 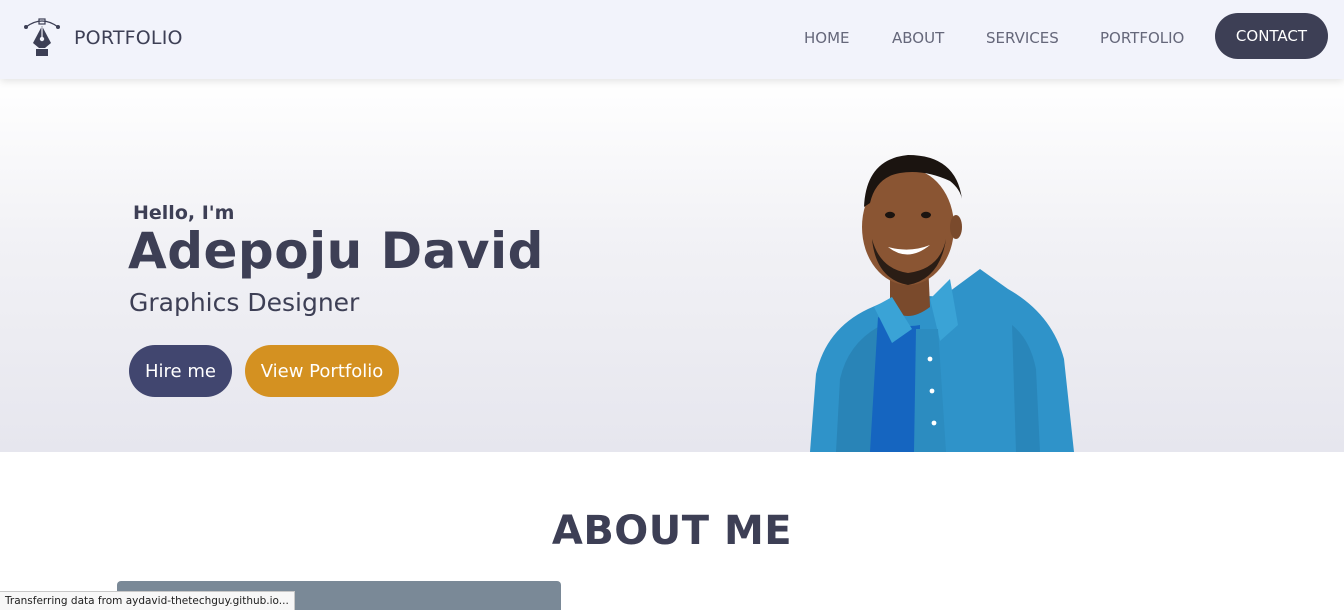 I want to click on view-portfolio-button: View Portfolio, so click(x=322, y=371).